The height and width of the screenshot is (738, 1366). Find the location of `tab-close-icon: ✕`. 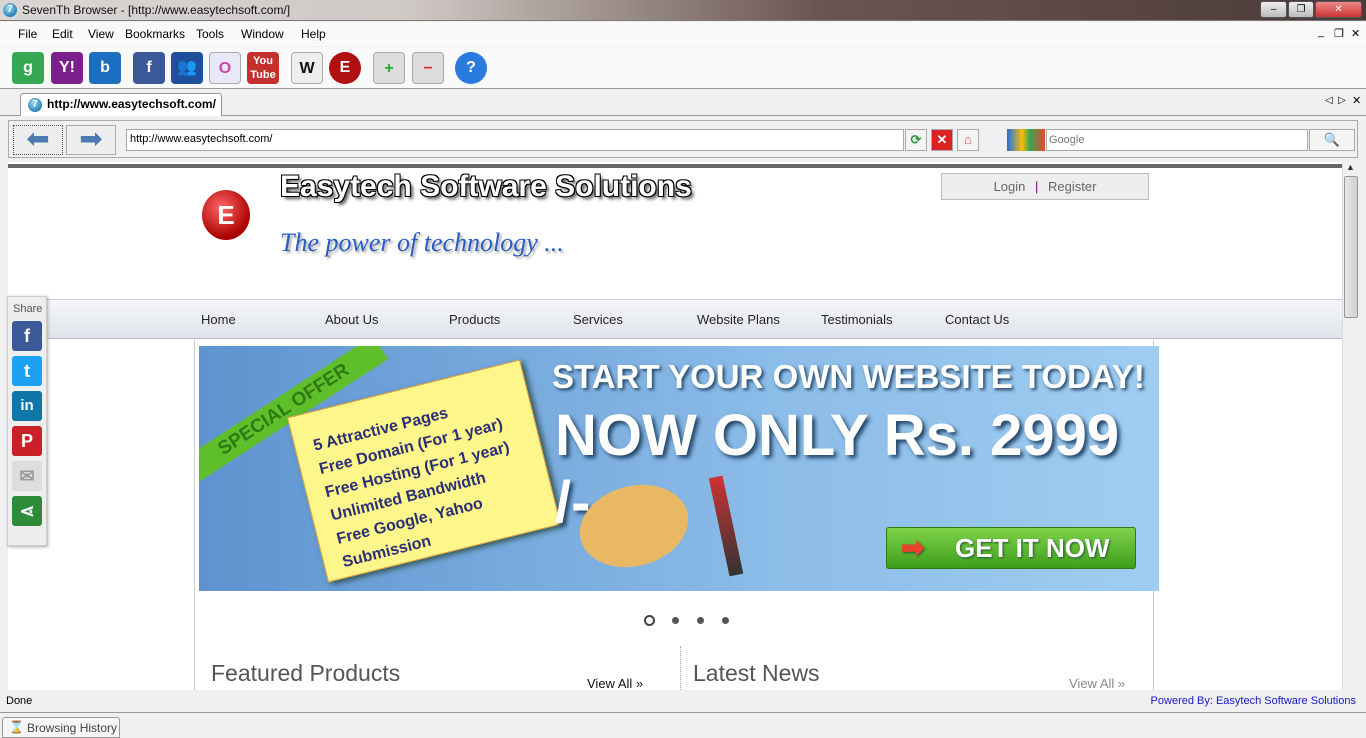

tab-close-icon: ✕ is located at coordinates (1356, 100).